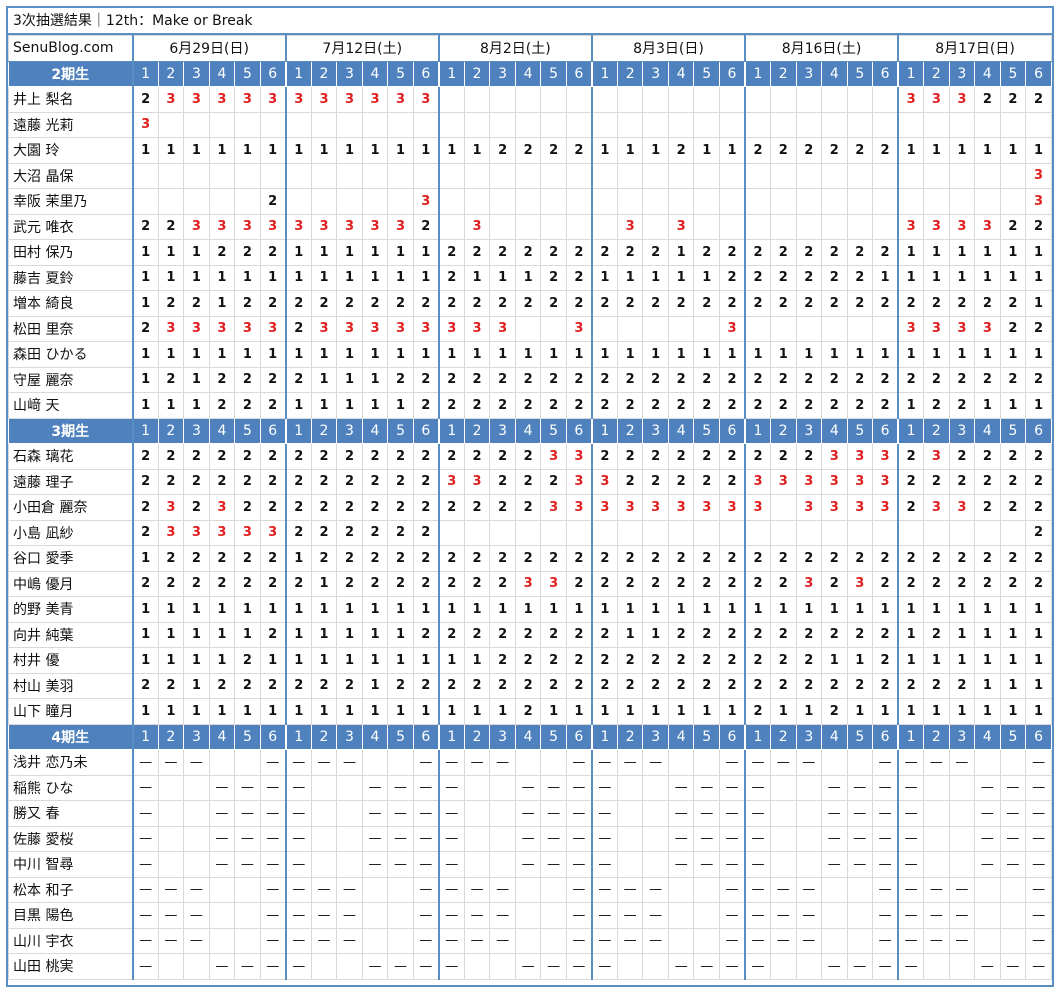 This screenshot has width=1060, height=993. Describe the element at coordinates (70, 838) in the screenshot. I see `member-name: 佐藤 愛桜` at that location.